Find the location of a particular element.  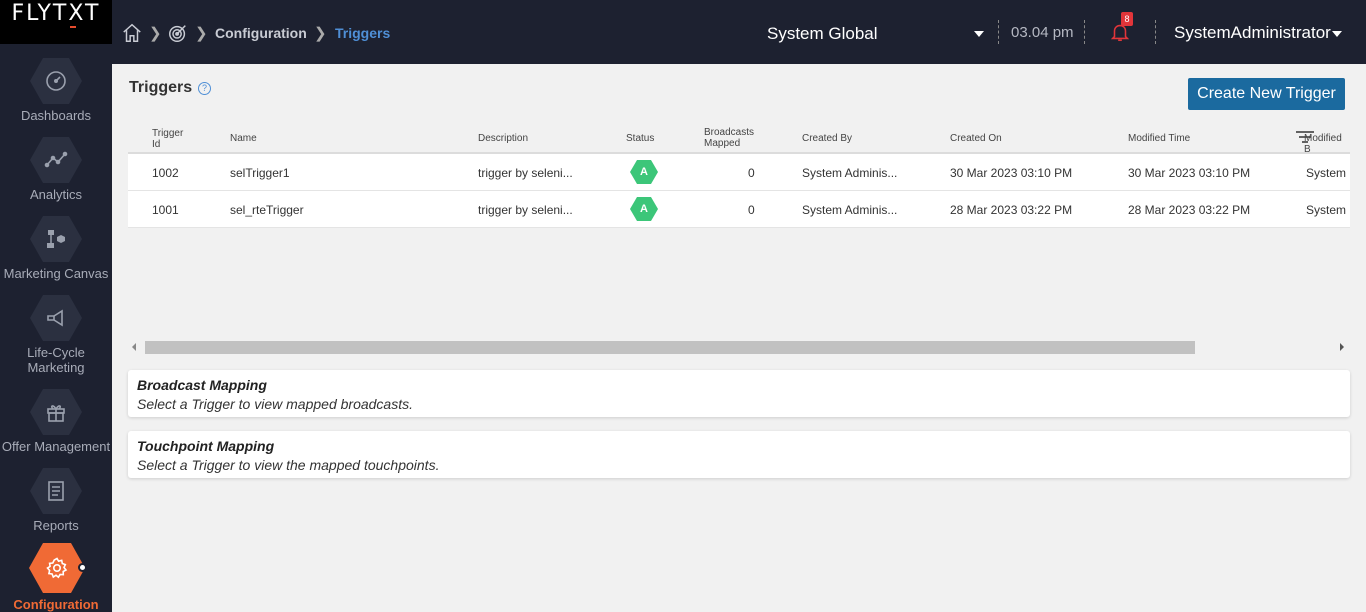

sidebar-item-label: Configuration is located at coordinates (56, 604).